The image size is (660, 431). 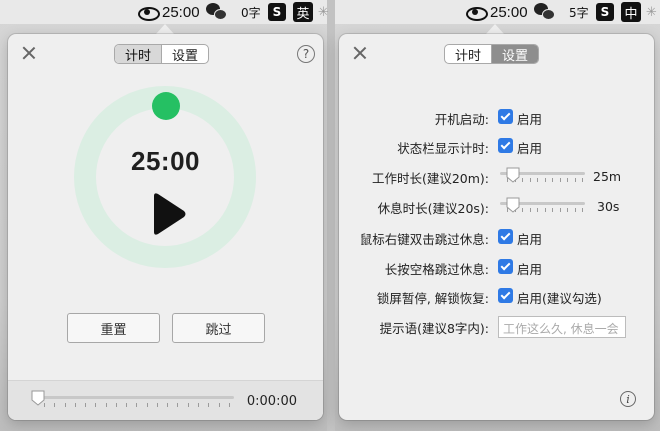 What do you see at coordinates (513, 175) in the screenshot?
I see `work-slider-thumb` at bounding box center [513, 175].